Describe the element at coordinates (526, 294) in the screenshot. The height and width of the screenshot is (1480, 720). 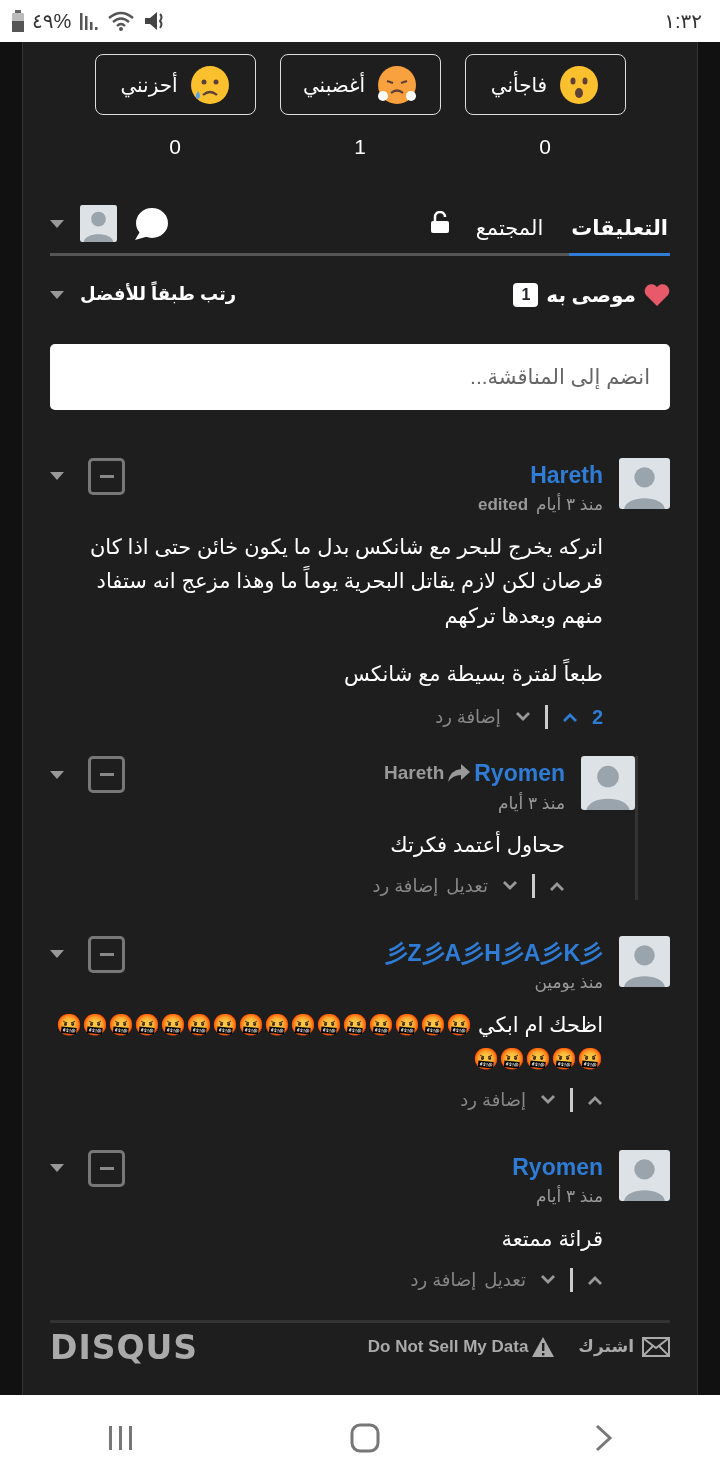
I see `recommend-count: 1` at that location.